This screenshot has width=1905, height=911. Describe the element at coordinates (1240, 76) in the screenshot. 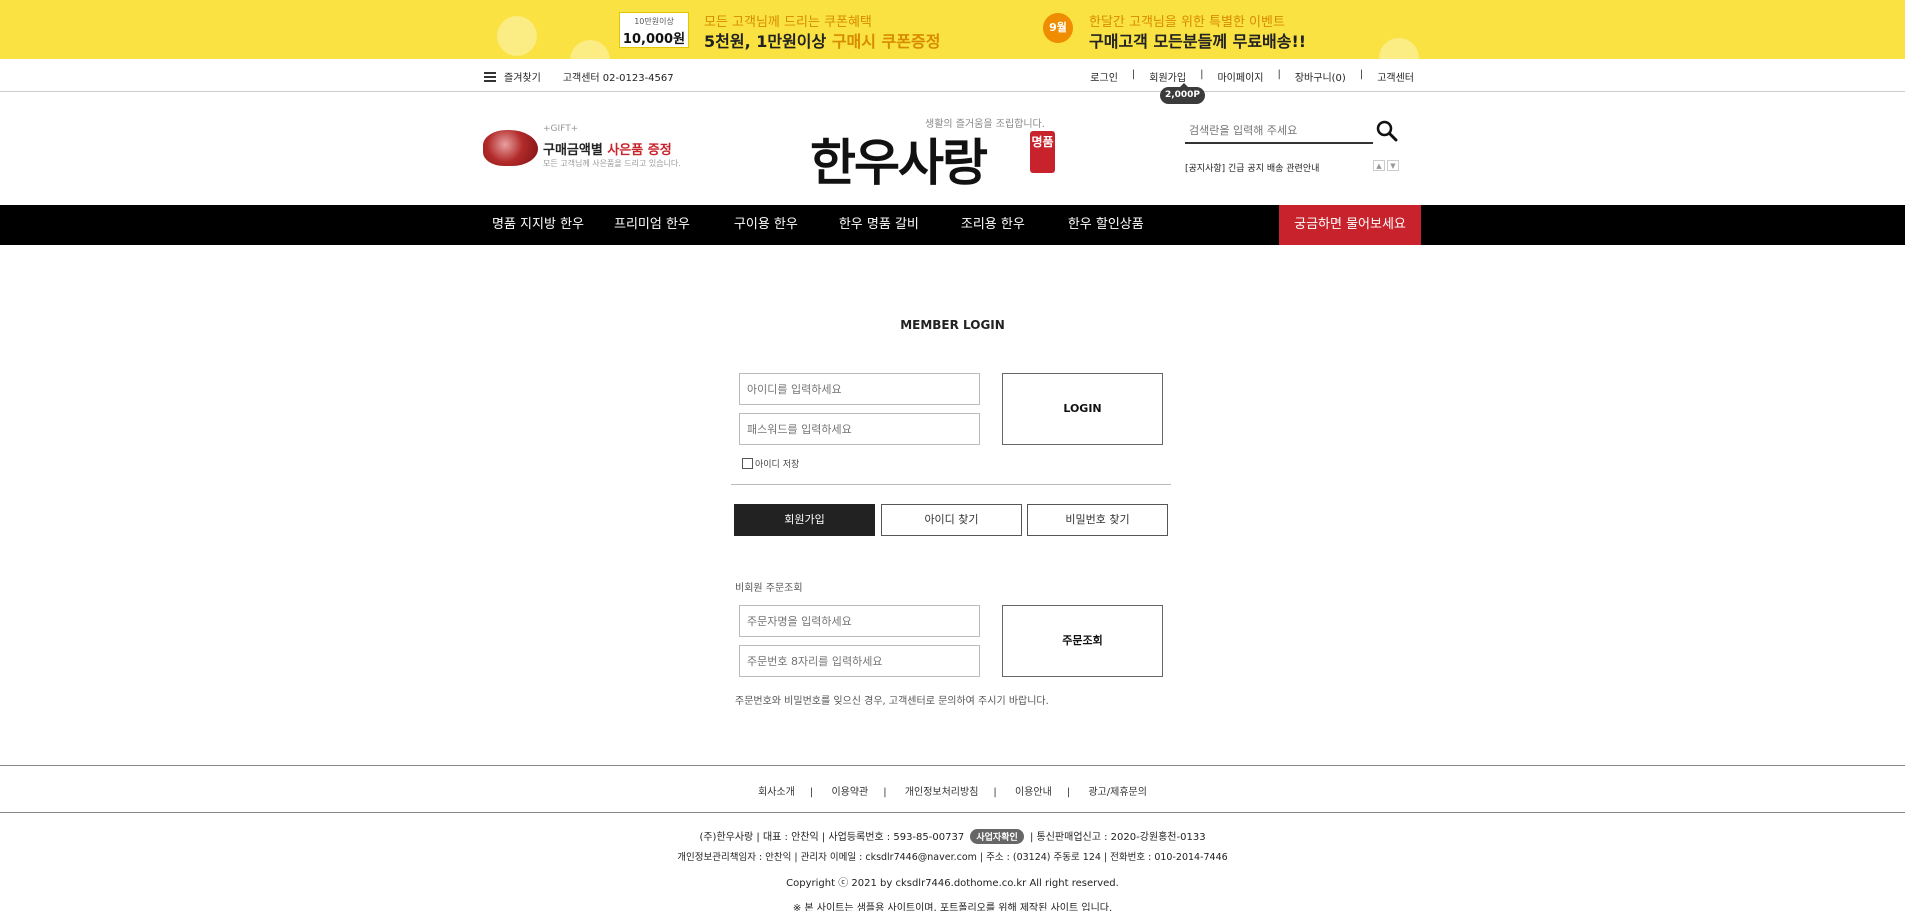

I see `mypage-link: 마이페이지` at that location.